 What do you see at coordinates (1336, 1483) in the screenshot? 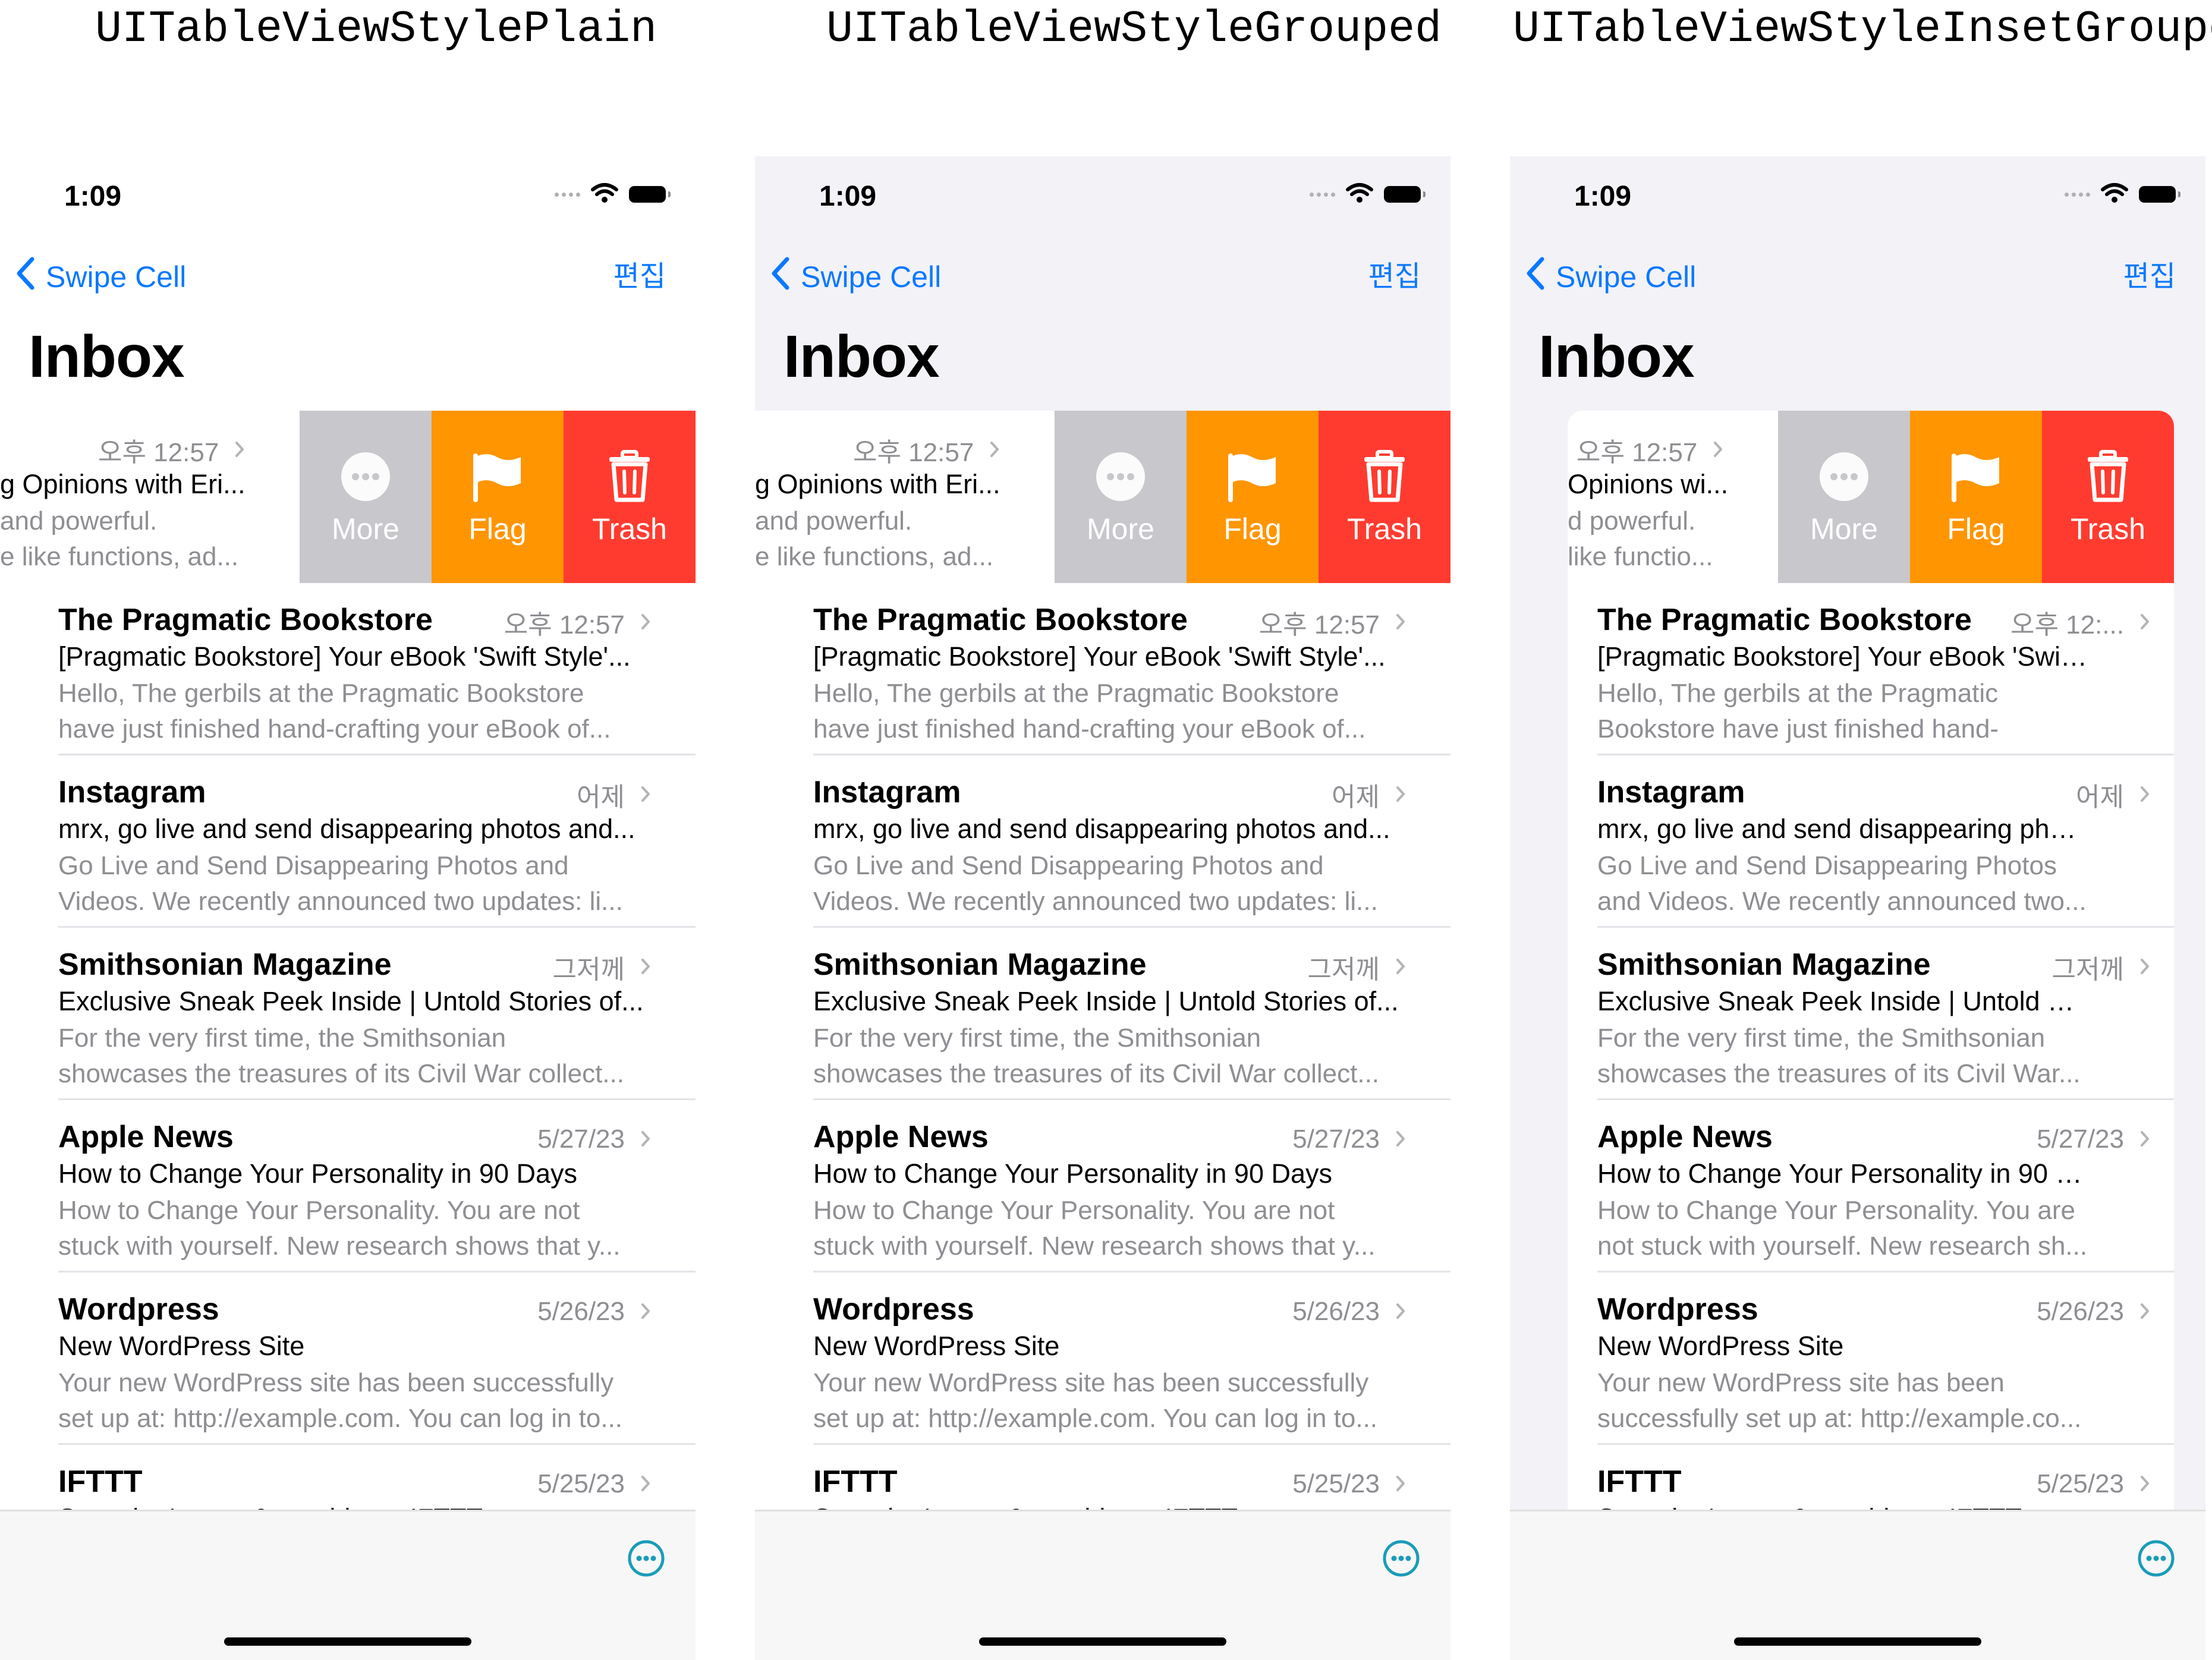
I see `row-date-label: 5/25/23` at bounding box center [1336, 1483].